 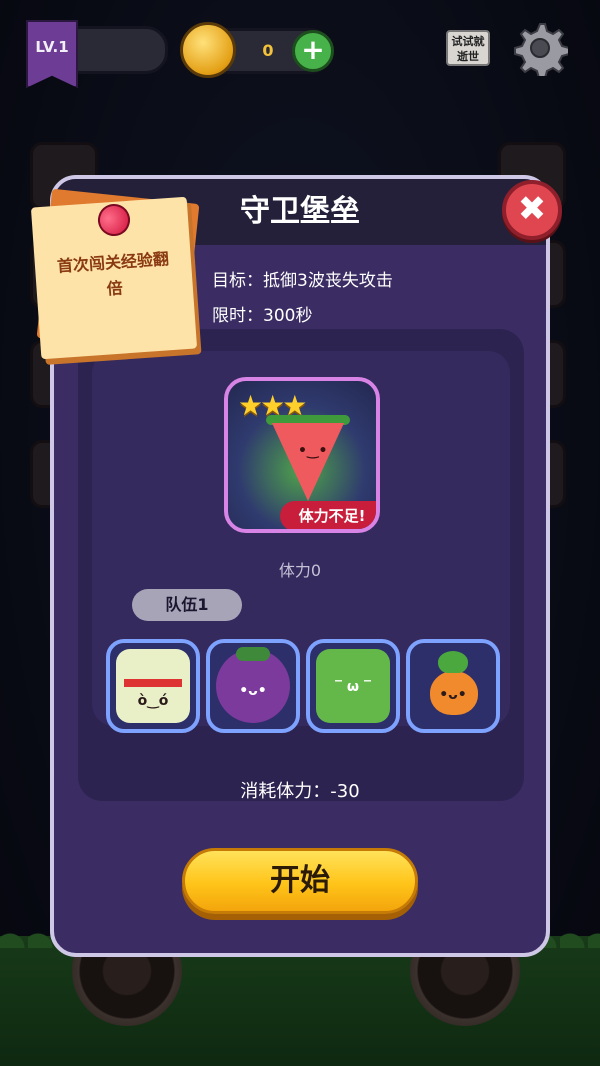 I want to click on team-slot-1: ò‿ó, so click(x=153, y=686).